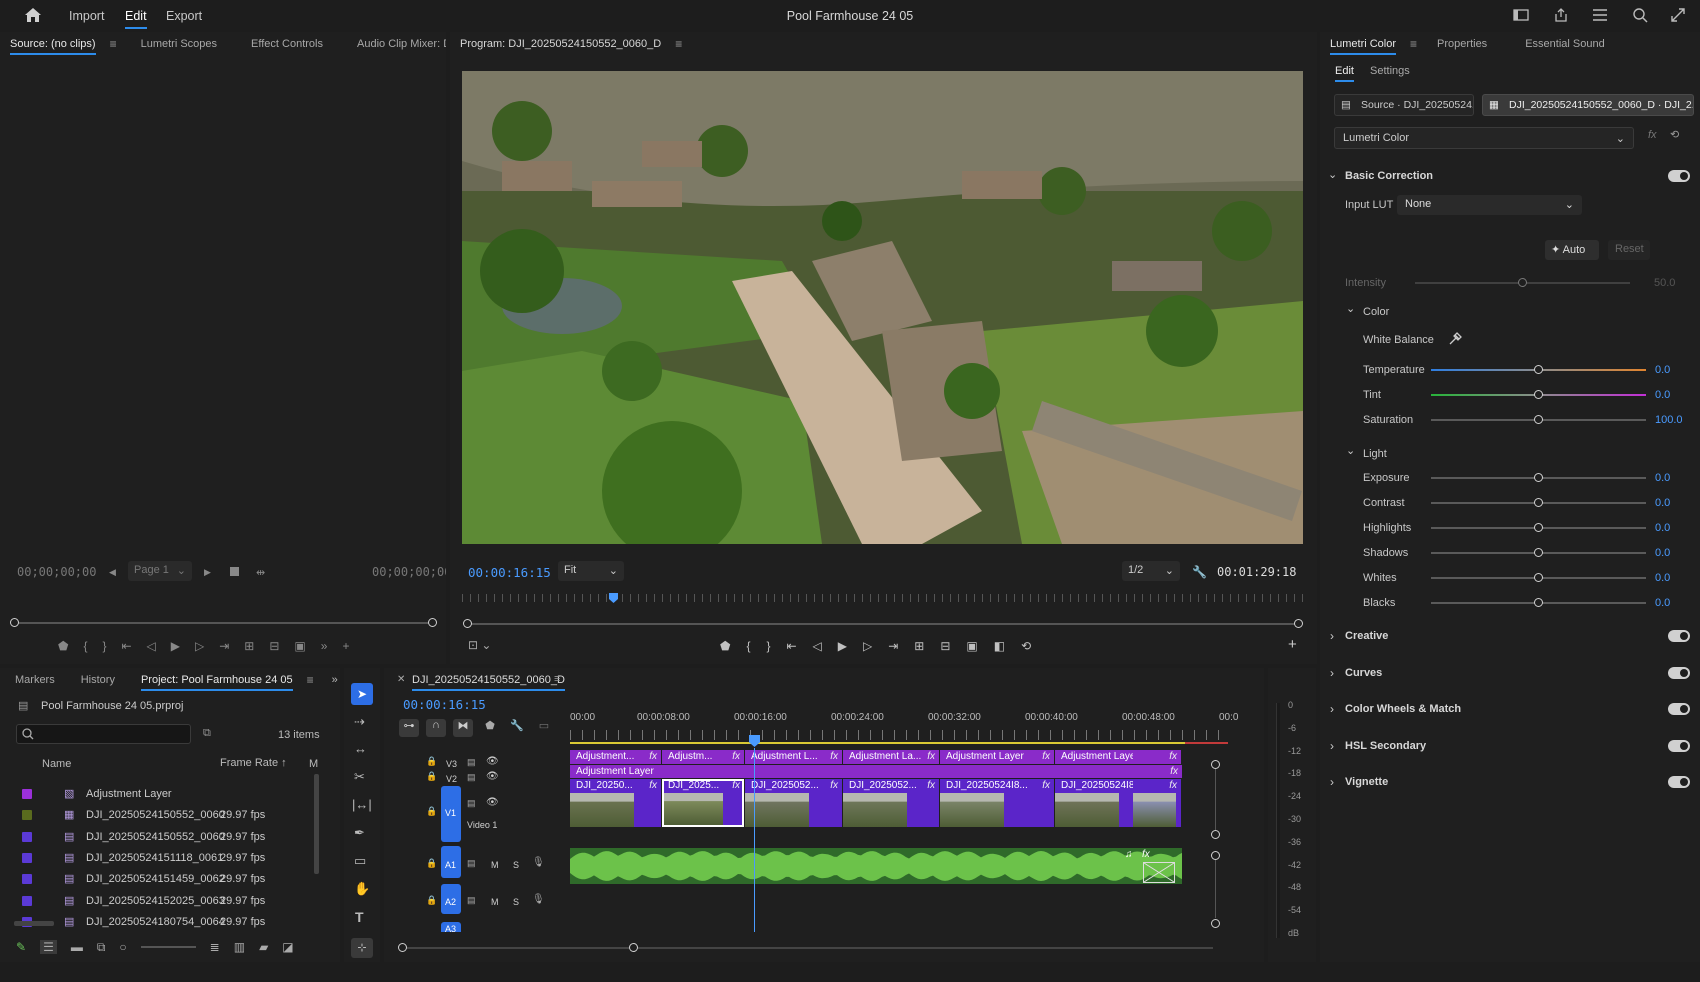  I want to click on source-scrub-end, so click(432, 622).